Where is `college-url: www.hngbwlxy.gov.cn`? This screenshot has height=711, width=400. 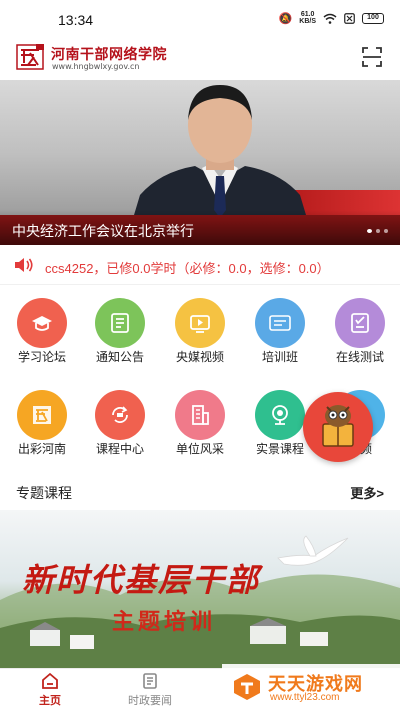 college-url: www.hngbwlxy.gov.cn is located at coordinates (96, 66).